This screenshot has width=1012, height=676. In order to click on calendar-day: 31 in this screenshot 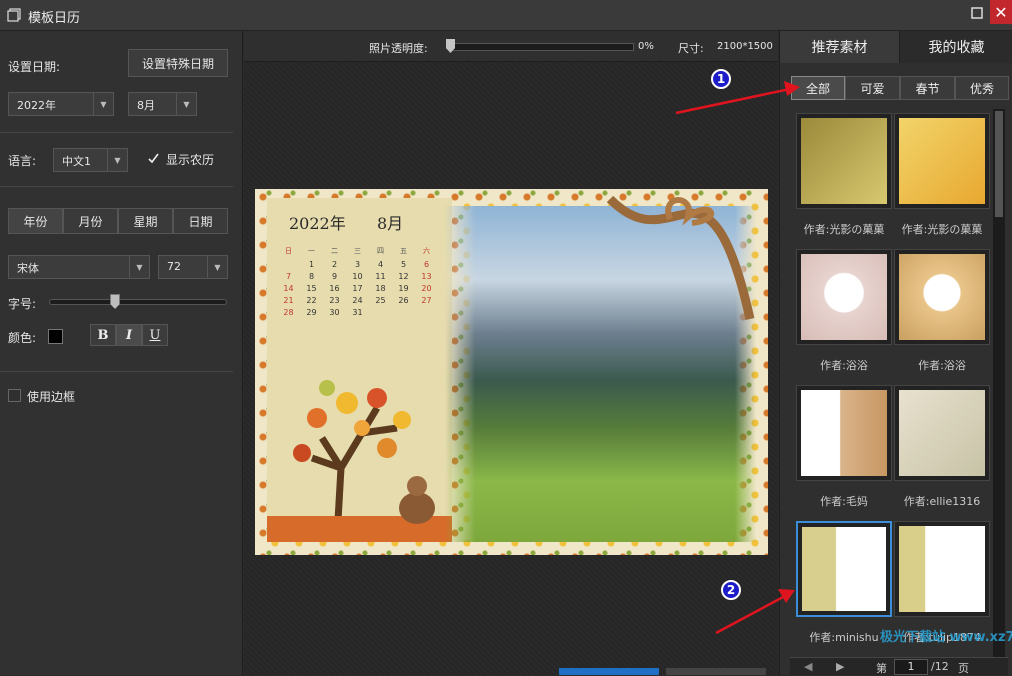, I will do `click(357, 312)`.